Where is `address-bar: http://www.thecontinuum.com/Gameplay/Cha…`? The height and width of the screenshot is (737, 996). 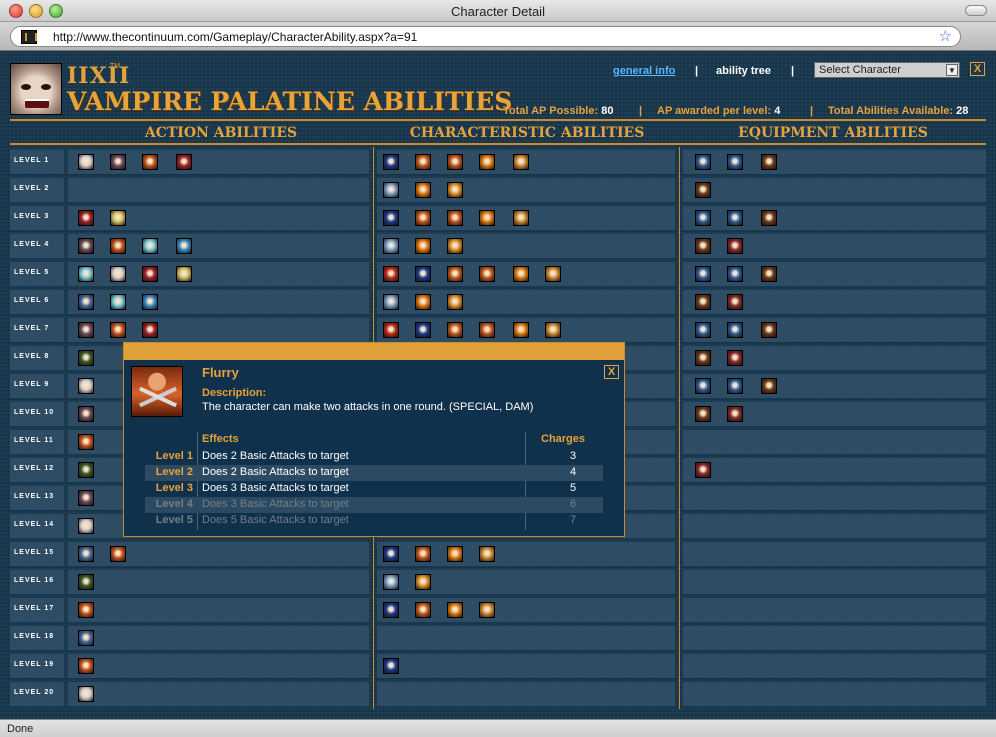
address-bar: http://www.thecontinuum.com/Gameplay/Cha… is located at coordinates (485, 36).